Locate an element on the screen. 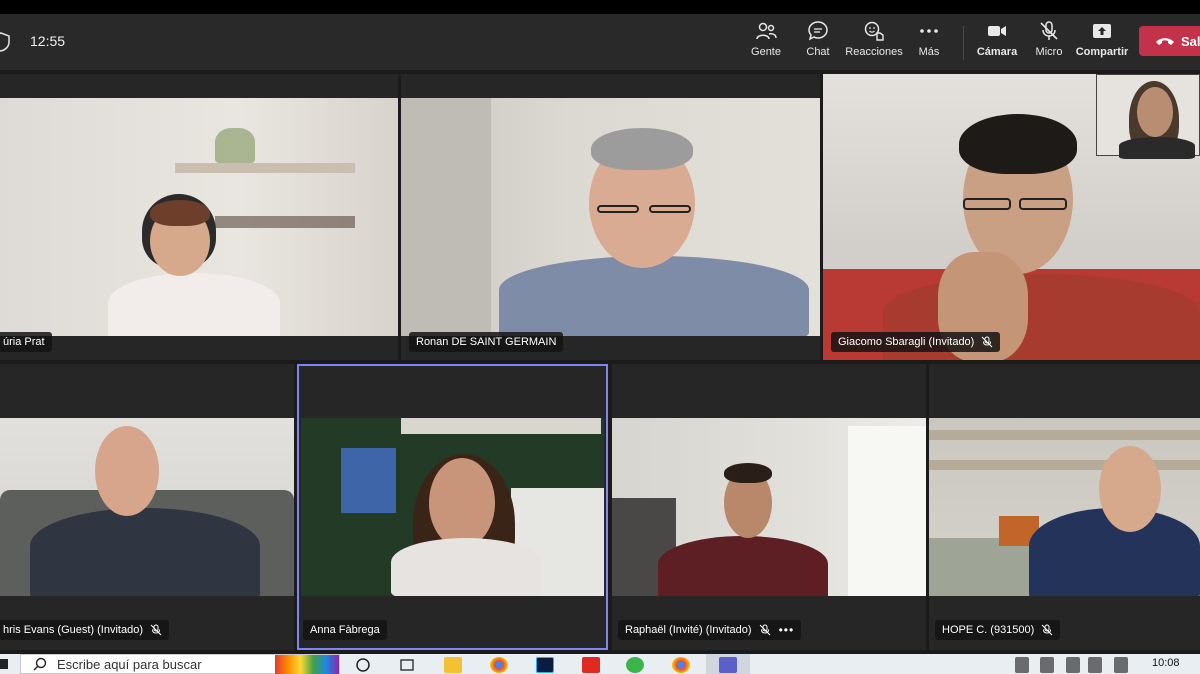 The image size is (1200, 674). leave-label: Sal is located at coordinates (1190, 41).